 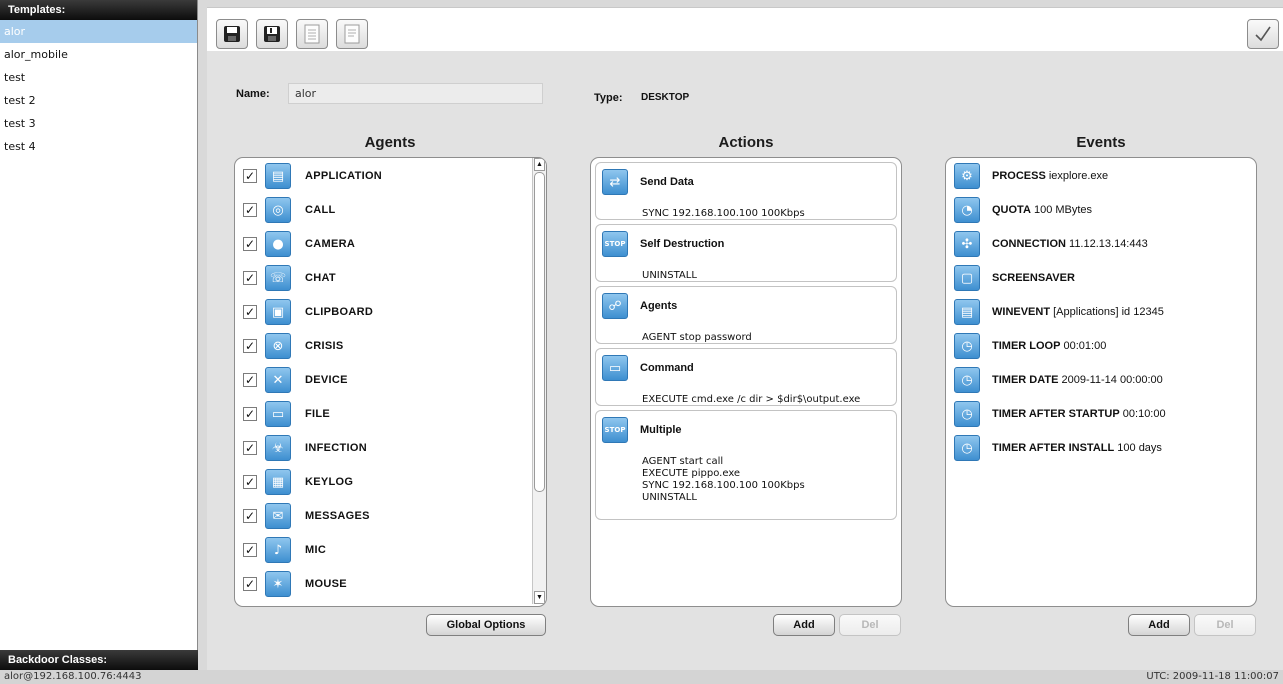 I want to click on save-button, so click(x=232, y=34).